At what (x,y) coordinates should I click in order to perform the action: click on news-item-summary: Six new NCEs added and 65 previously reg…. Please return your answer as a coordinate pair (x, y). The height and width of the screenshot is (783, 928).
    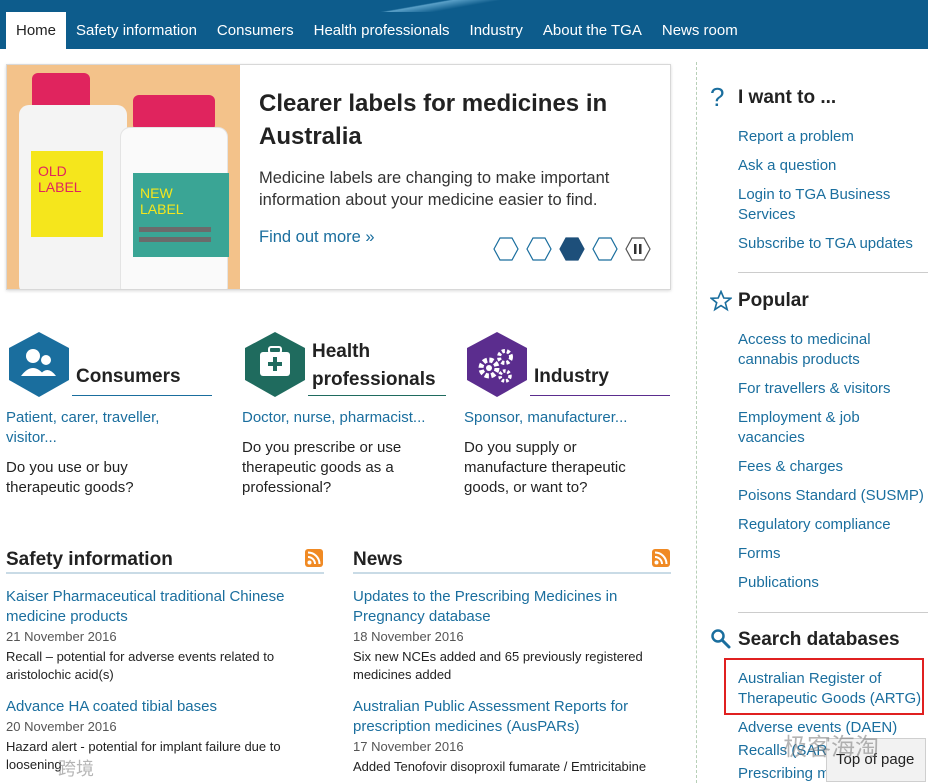
    Looking at the image, I should click on (498, 665).